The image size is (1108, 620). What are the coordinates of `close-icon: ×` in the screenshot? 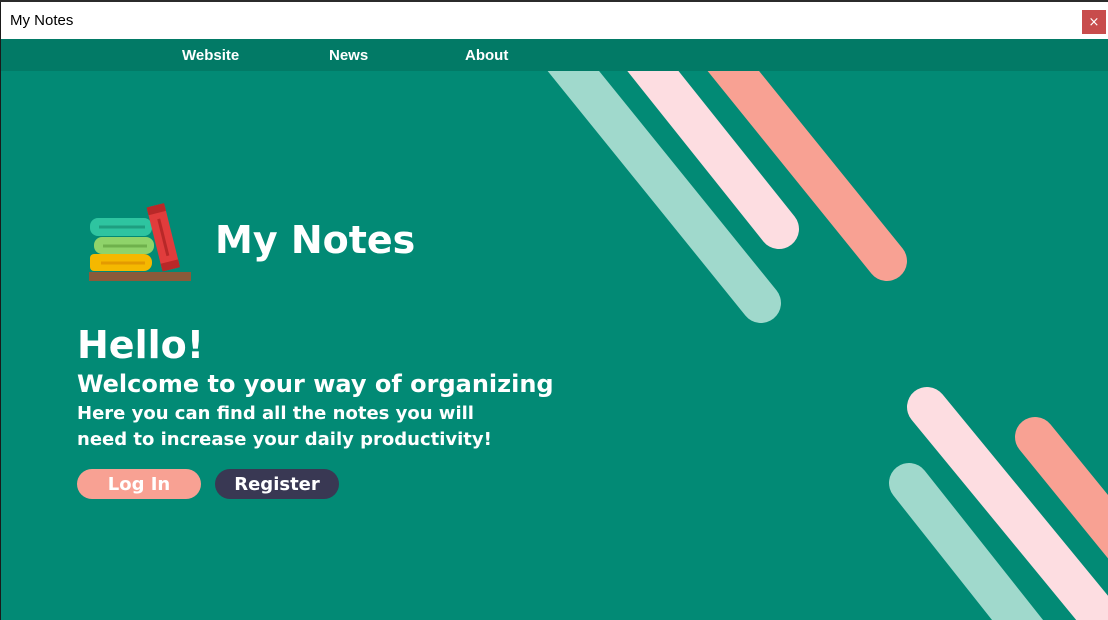 It's located at (1094, 22).